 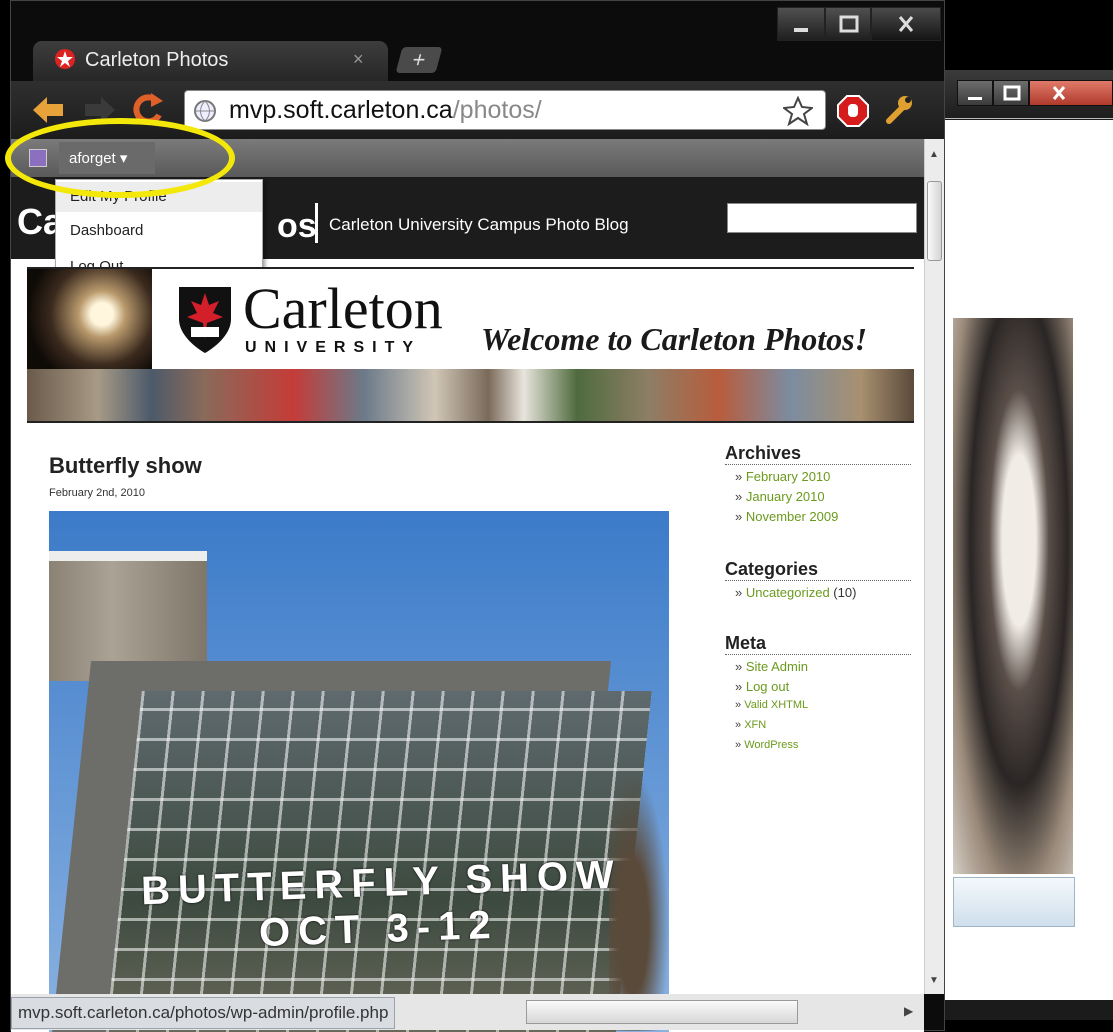 I want to click on carleton-shield-icon, so click(x=205, y=321).